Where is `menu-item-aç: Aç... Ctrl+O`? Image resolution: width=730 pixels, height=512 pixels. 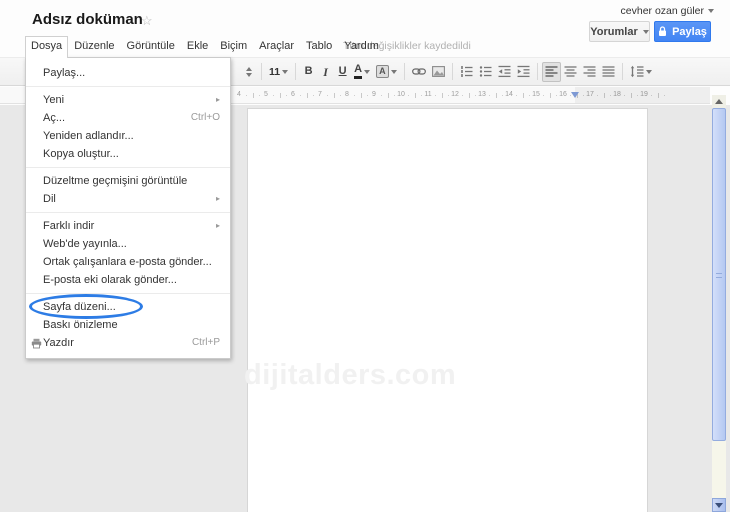 menu-item-aç: Aç... Ctrl+O is located at coordinates (128, 118).